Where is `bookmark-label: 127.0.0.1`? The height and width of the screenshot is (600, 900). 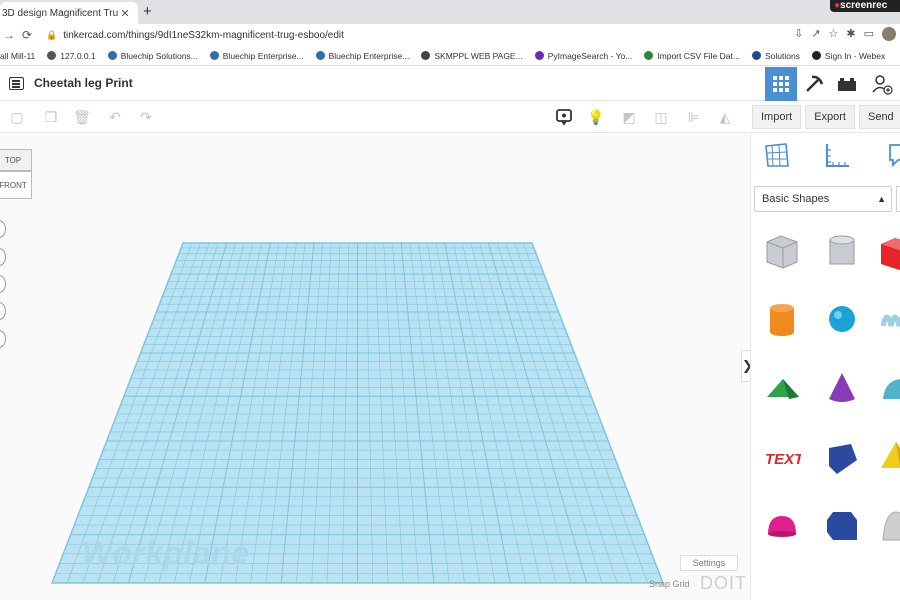 bookmark-label: 127.0.0.1 is located at coordinates (78, 55).